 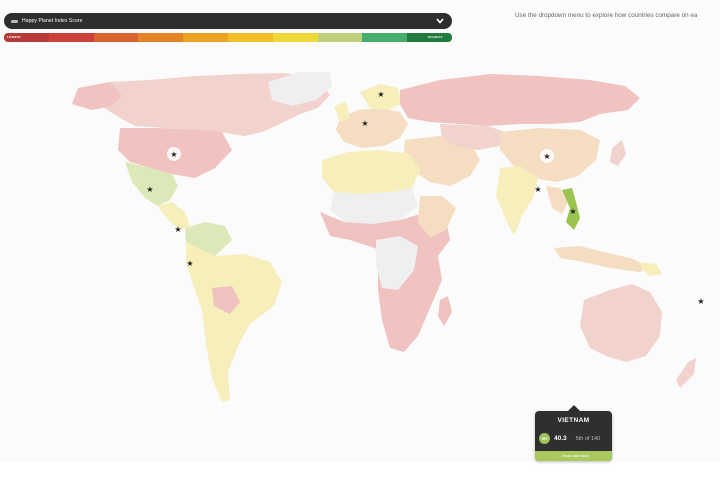 I want to click on color-scale-legend, so click(x=228, y=37).